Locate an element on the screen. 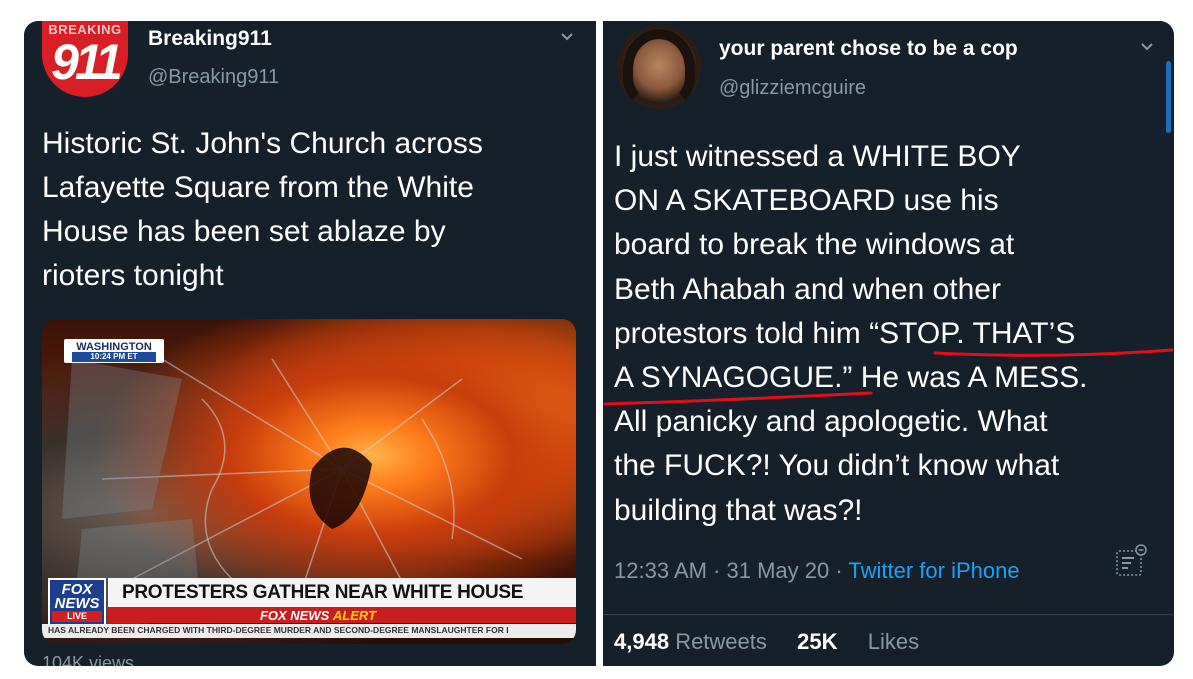  display-name: Breaking911 is located at coordinates (210, 39).